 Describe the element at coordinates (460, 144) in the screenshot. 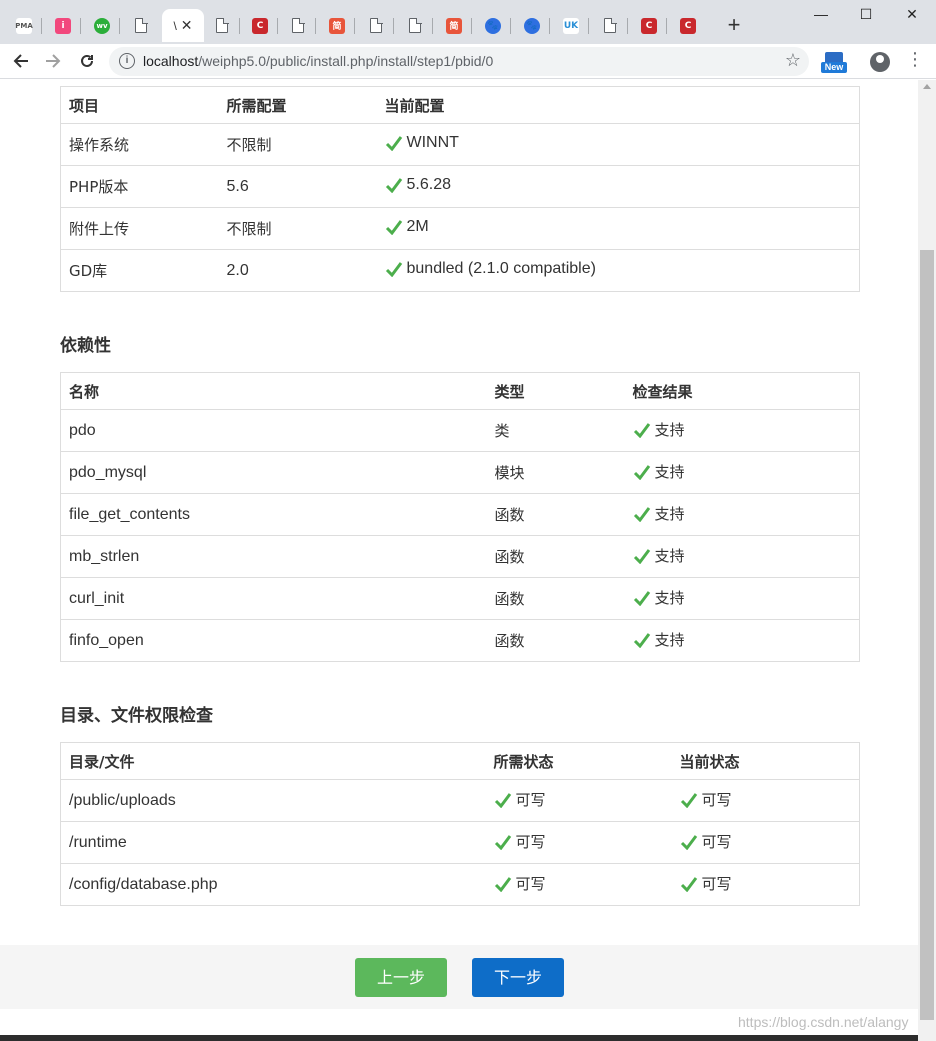

I see `table-row: 操作系统 不限制 WINNT` at that location.